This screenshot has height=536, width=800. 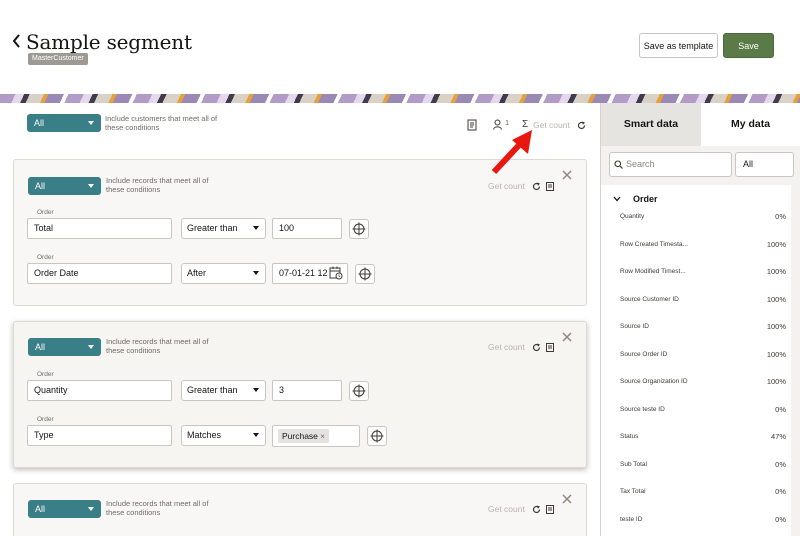 I want to click on get-count-link: Get count, so click(x=551, y=125).